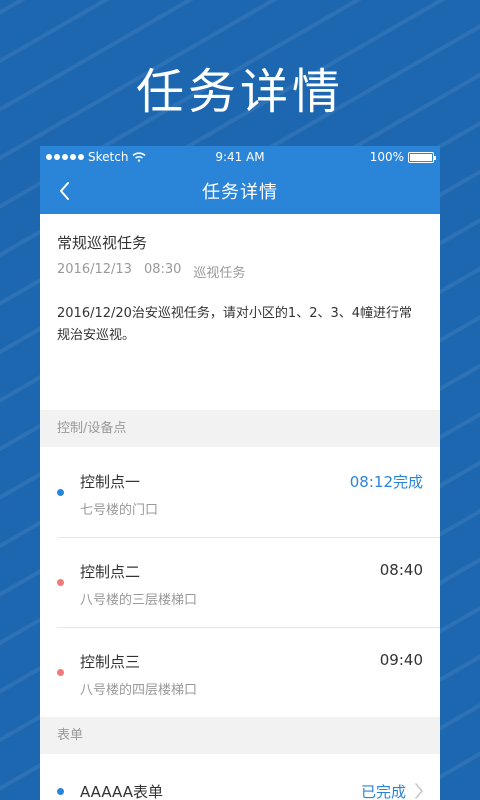 The height and width of the screenshot is (800, 480). Describe the element at coordinates (108, 157) in the screenshot. I see `carrier-label: Sketch` at that location.